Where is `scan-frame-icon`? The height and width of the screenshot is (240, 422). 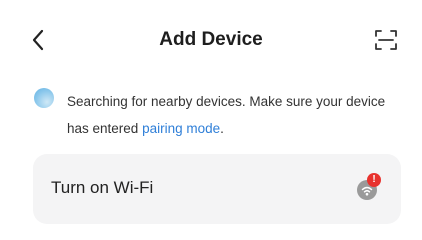 scan-frame-icon is located at coordinates (386, 40).